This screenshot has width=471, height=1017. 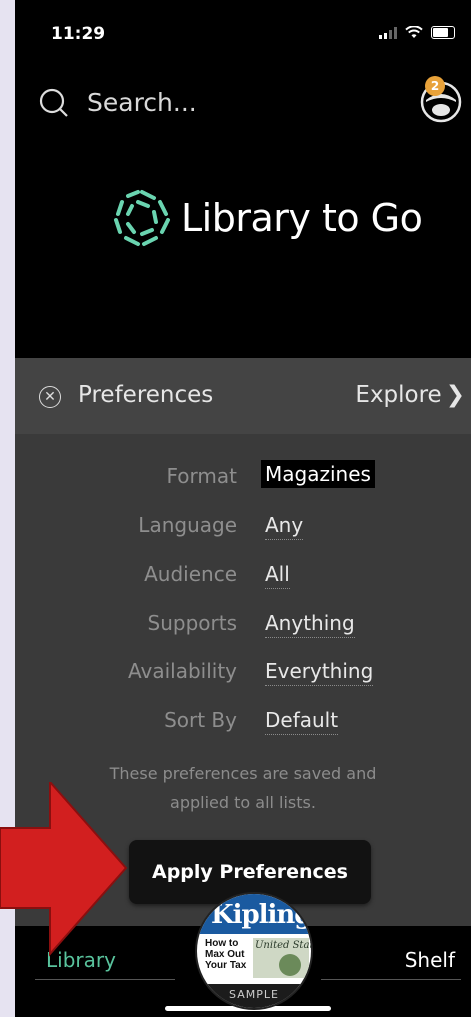 What do you see at coordinates (261, 915) in the screenshot?
I see `cover-brand: Kiplinger` at bounding box center [261, 915].